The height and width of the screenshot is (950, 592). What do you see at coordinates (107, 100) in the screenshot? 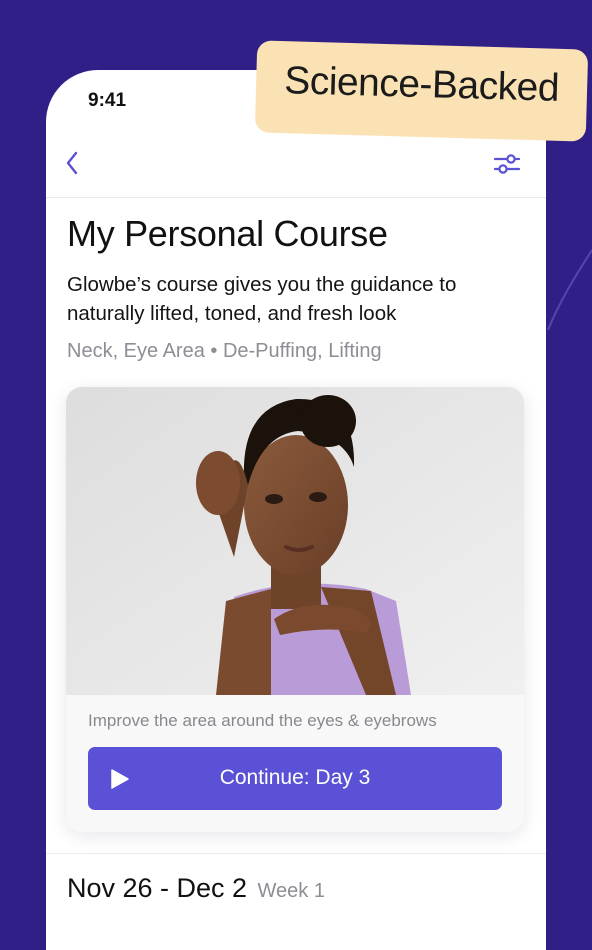
I see `status-bar-time: 9:41` at bounding box center [107, 100].